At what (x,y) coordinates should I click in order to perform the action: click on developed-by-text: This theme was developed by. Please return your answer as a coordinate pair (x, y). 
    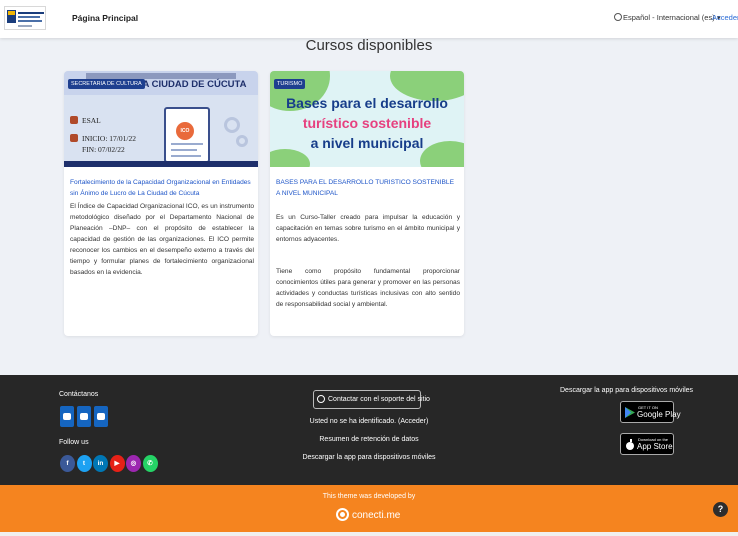
    Looking at the image, I should click on (369, 496).